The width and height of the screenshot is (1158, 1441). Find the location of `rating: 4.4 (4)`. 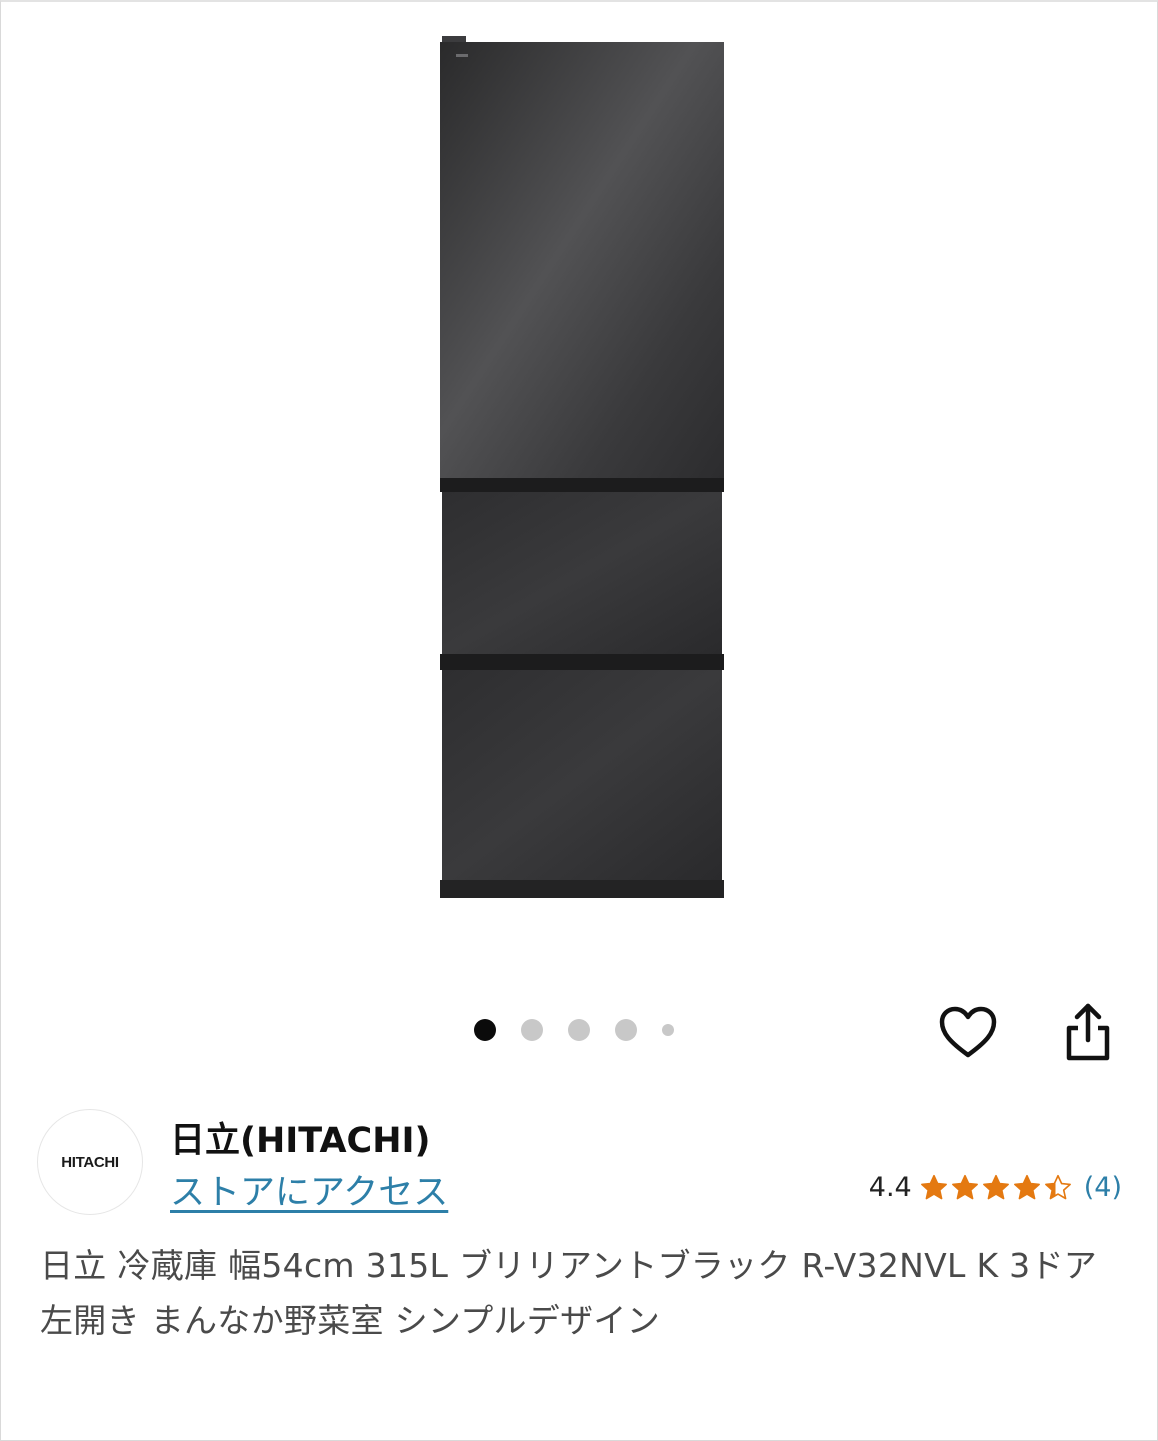

rating: 4.4 (4) is located at coordinates (995, 1187).